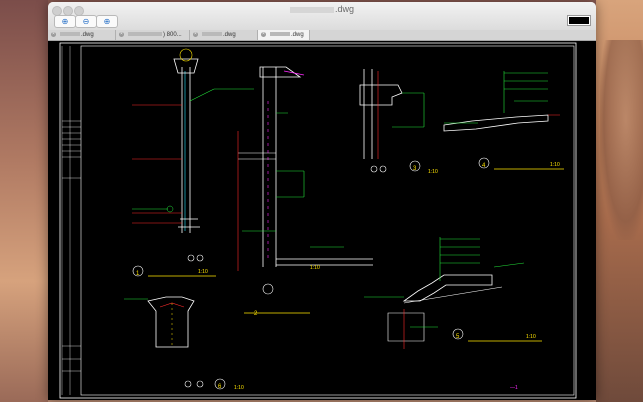  I want to click on detail-steps: 5 1:10, so click(453, 293).